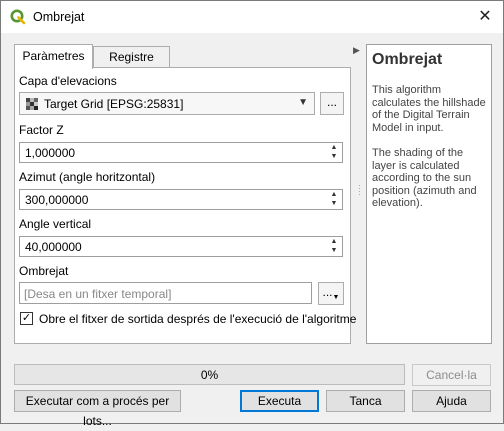 The width and height of the screenshot is (504, 431). I want to click on azimuth-value: 300,000000, so click(57, 200).